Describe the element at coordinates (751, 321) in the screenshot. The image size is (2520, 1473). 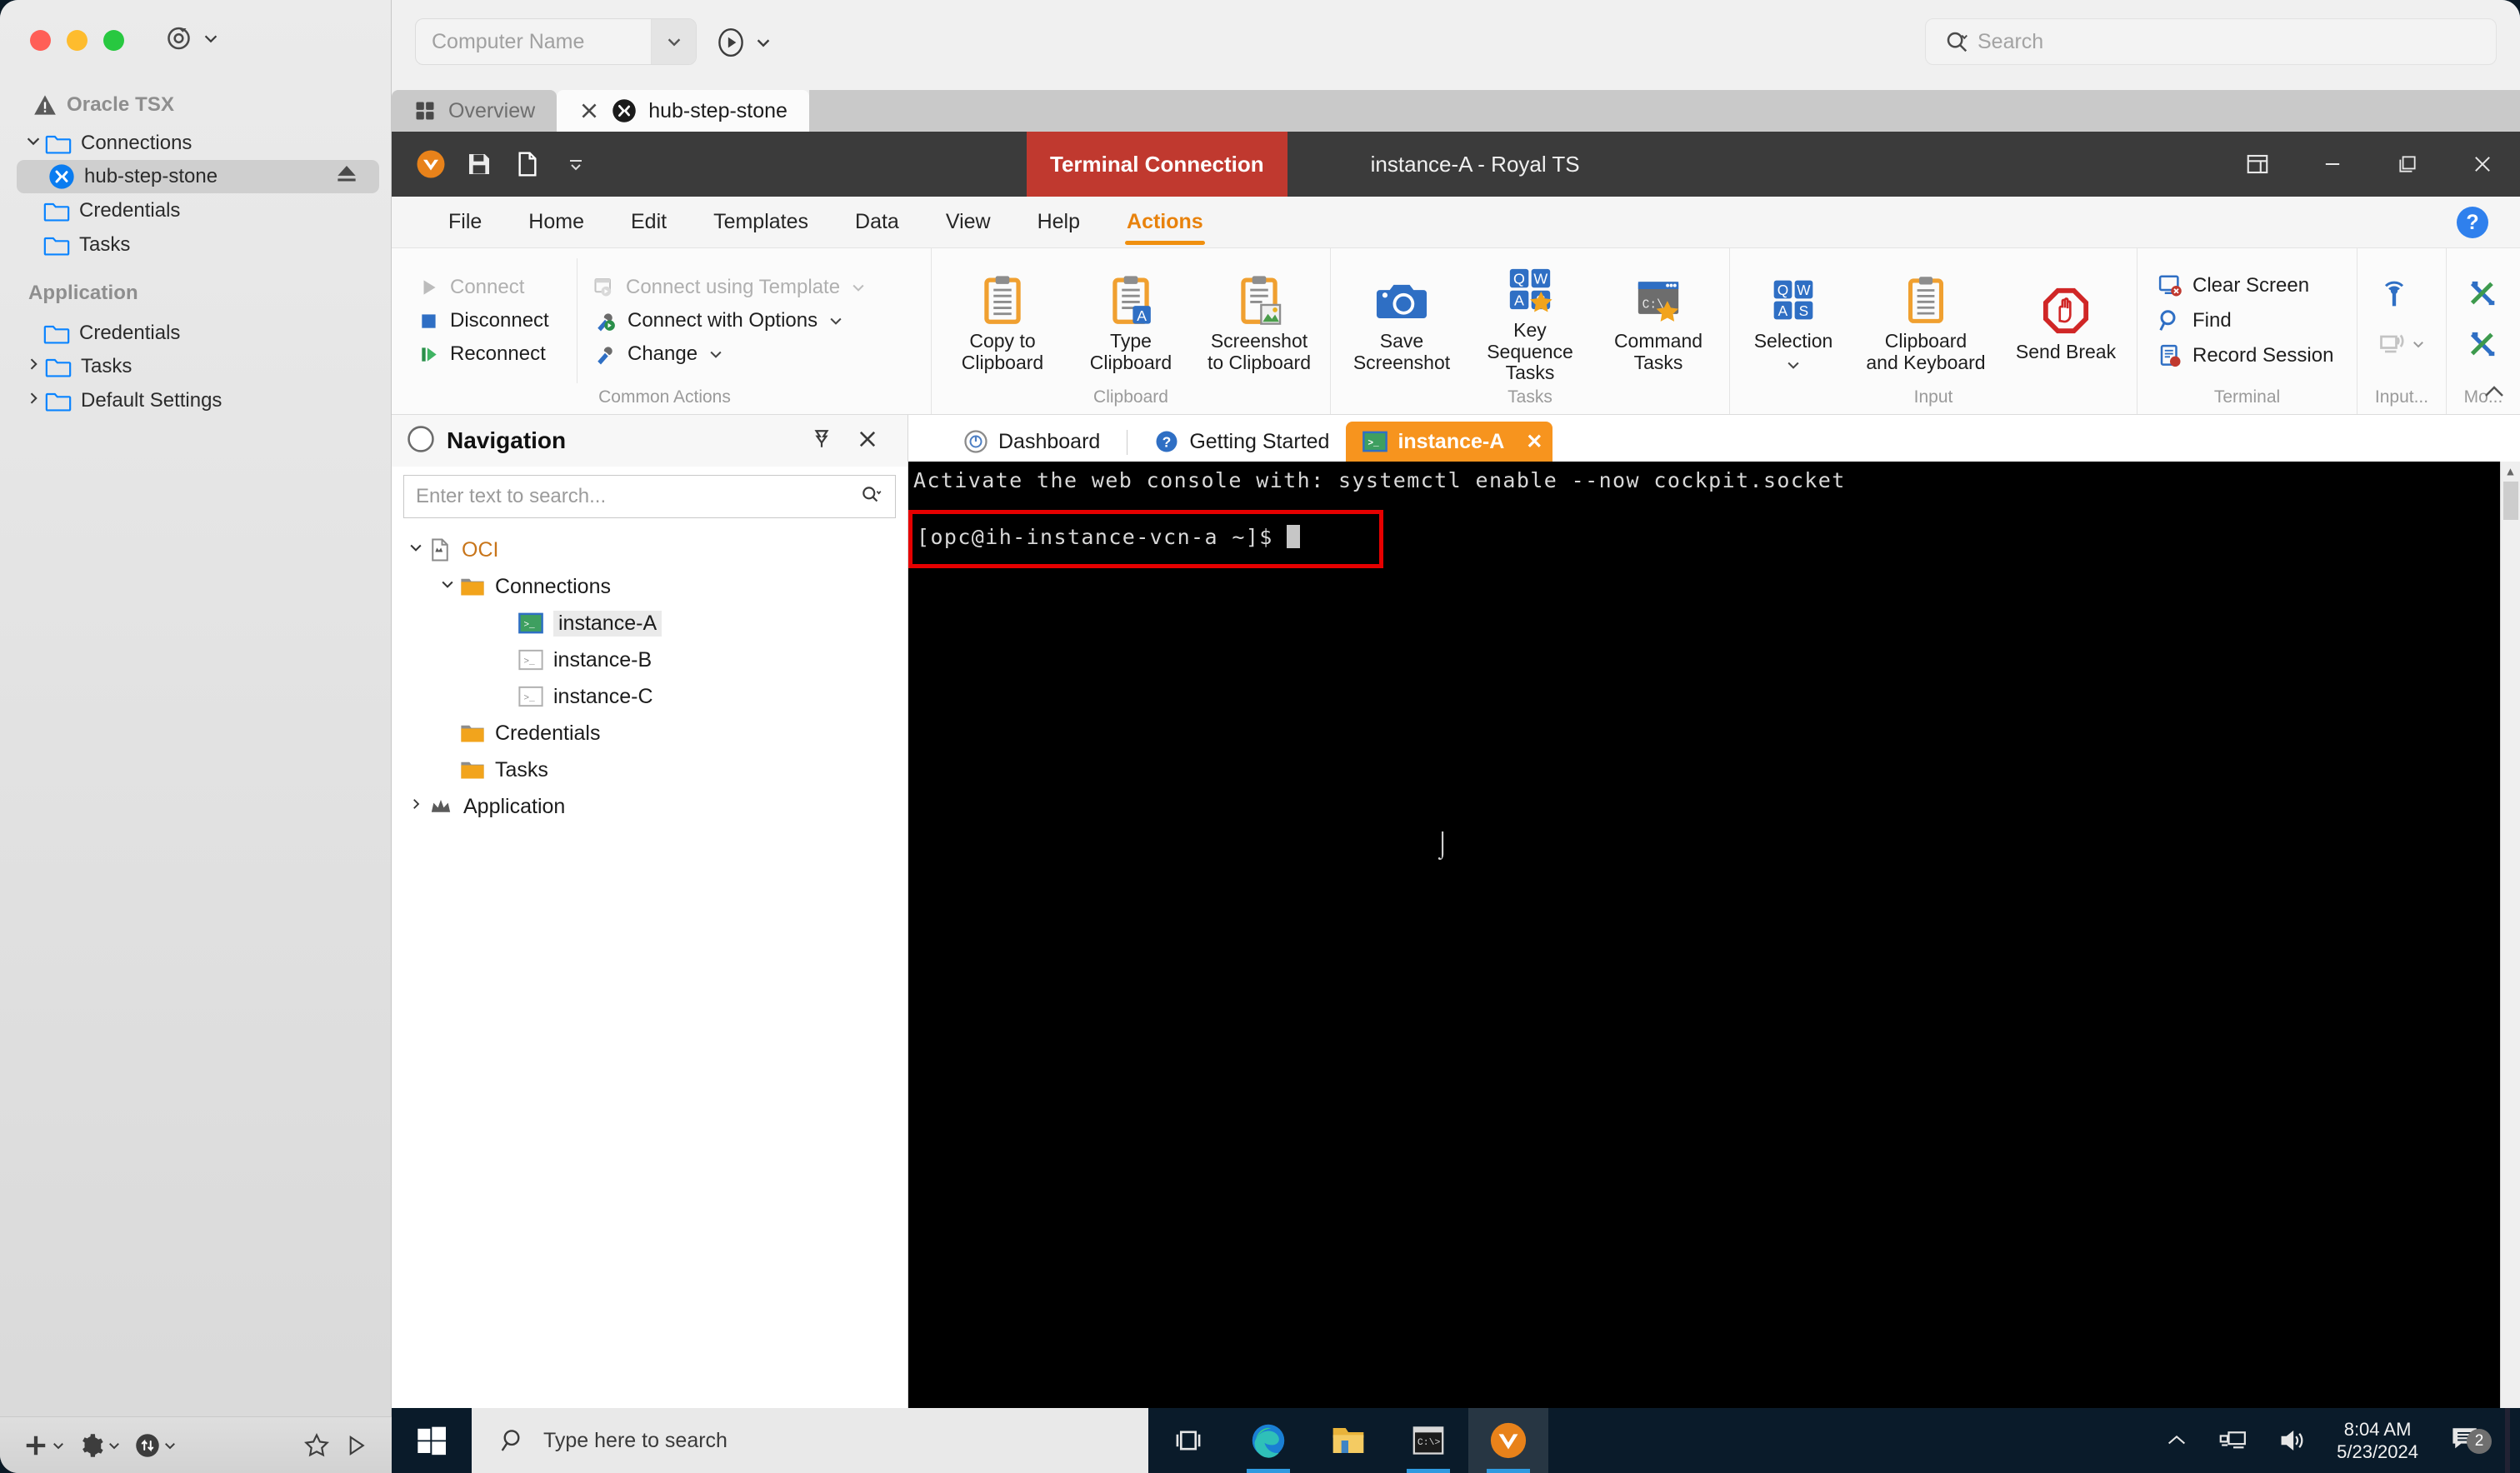
I see `connect-with-options-button: Connect with Options` at that location.